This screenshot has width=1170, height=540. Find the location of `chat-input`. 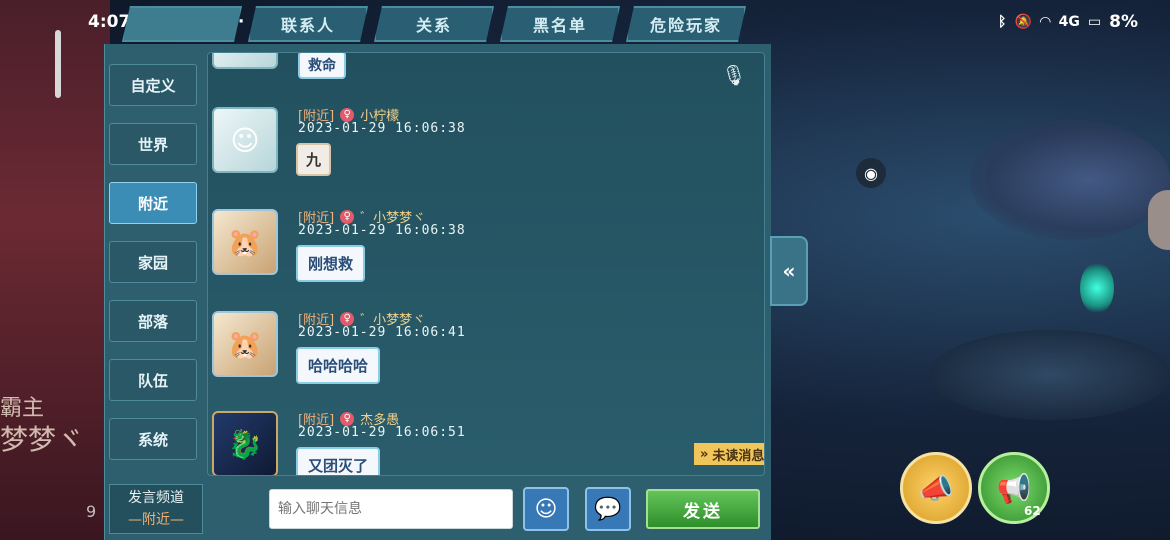

chat-input is located at coordinates (391, 509).